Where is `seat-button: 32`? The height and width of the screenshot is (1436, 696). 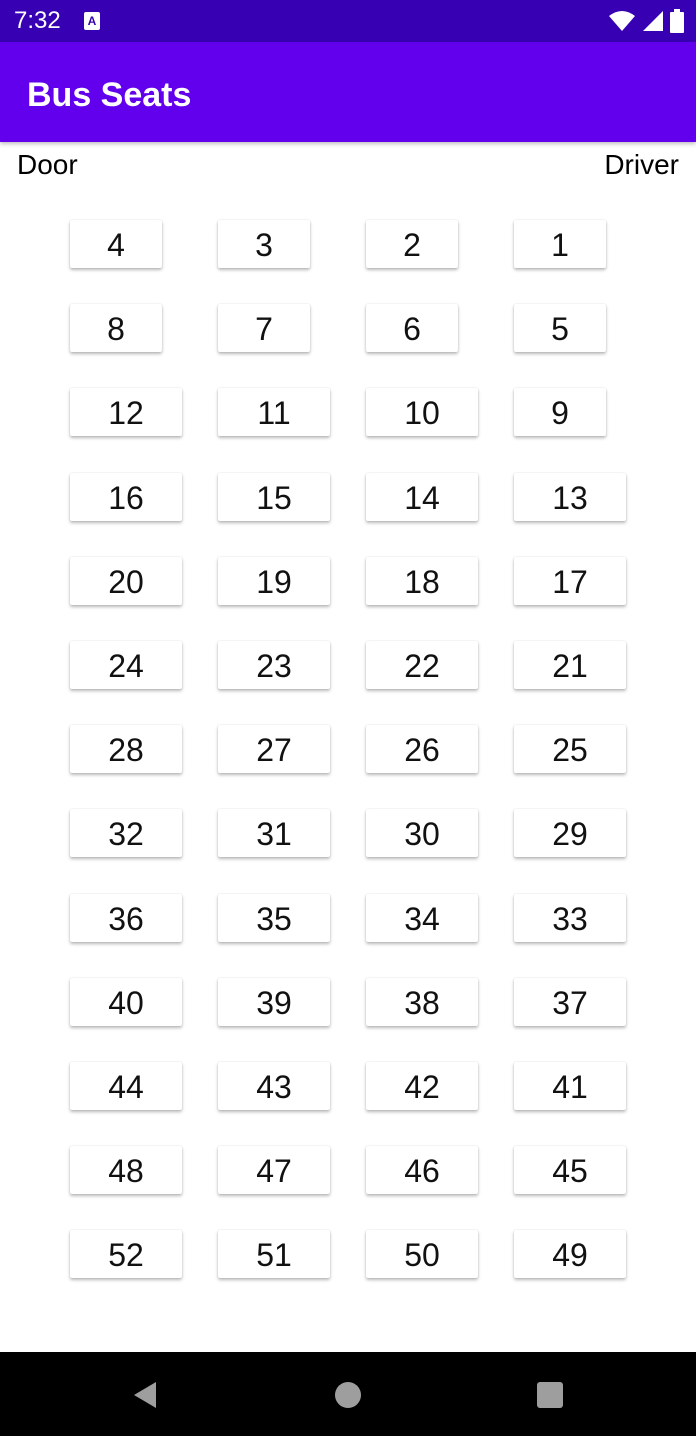
seat-button: 32 is located at coordinates (126, 833).